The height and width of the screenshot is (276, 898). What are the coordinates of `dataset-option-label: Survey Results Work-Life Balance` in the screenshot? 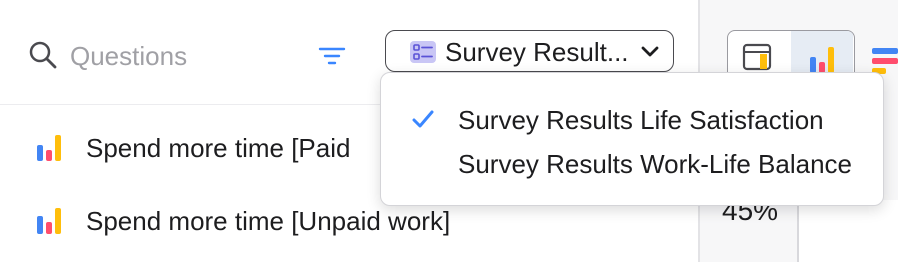 It's located at (655, 164).